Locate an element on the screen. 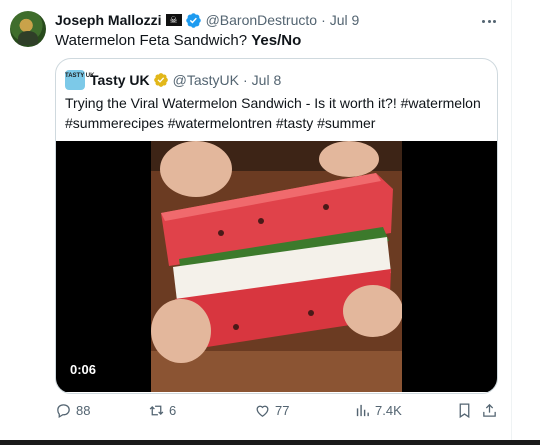 Image resolution: width=540 pixels, height=445 pixels. tweet-timestamp: Jul 9 is located at coordinates (345, 20).